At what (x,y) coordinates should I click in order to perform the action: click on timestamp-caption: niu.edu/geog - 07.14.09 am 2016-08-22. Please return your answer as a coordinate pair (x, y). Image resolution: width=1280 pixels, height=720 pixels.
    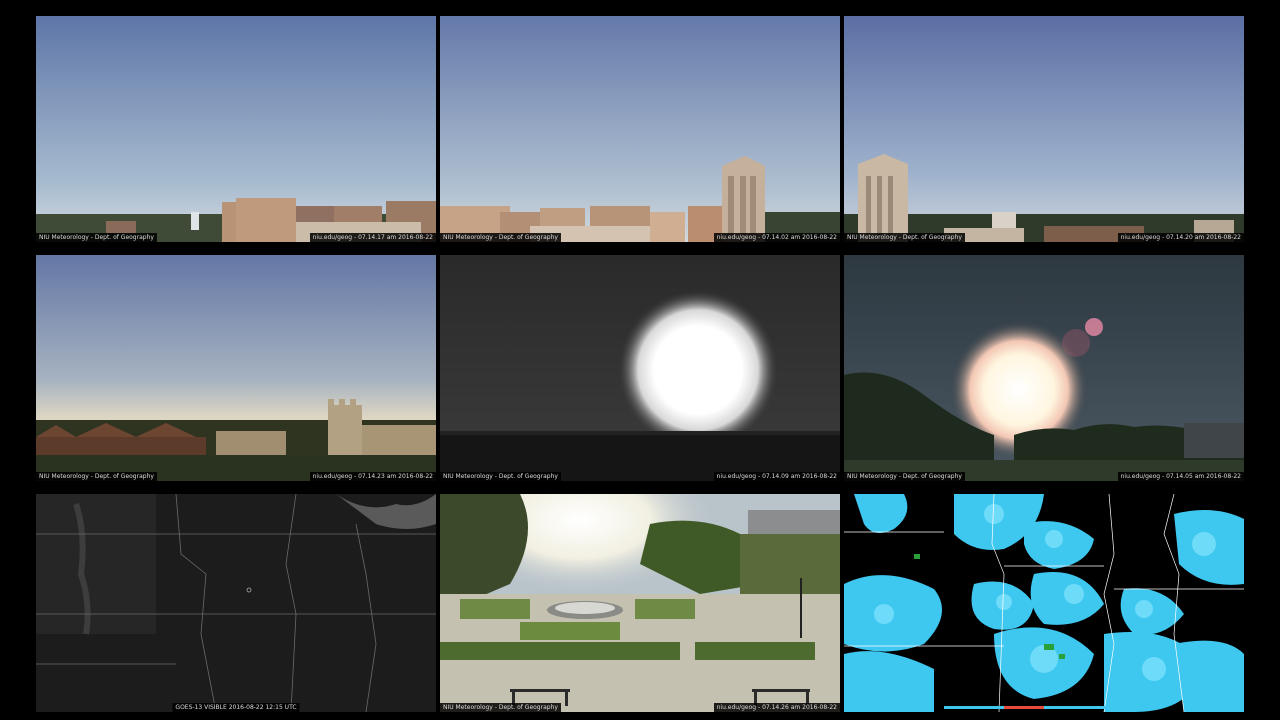
    Looking at the image, I should click on (776, 476).